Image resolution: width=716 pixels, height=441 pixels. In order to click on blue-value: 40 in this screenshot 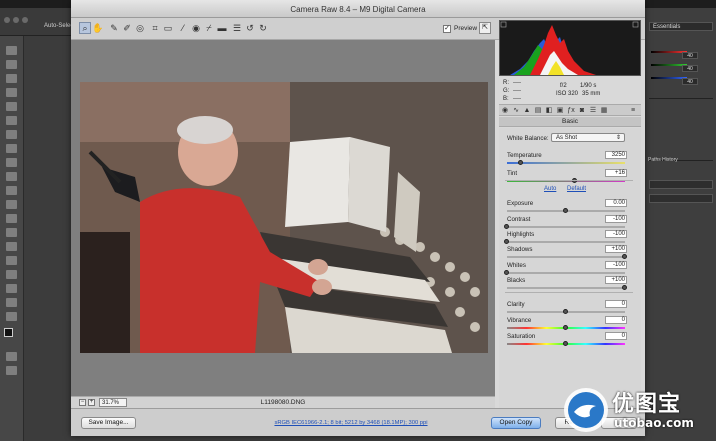, I will do `click(690, 81)`.